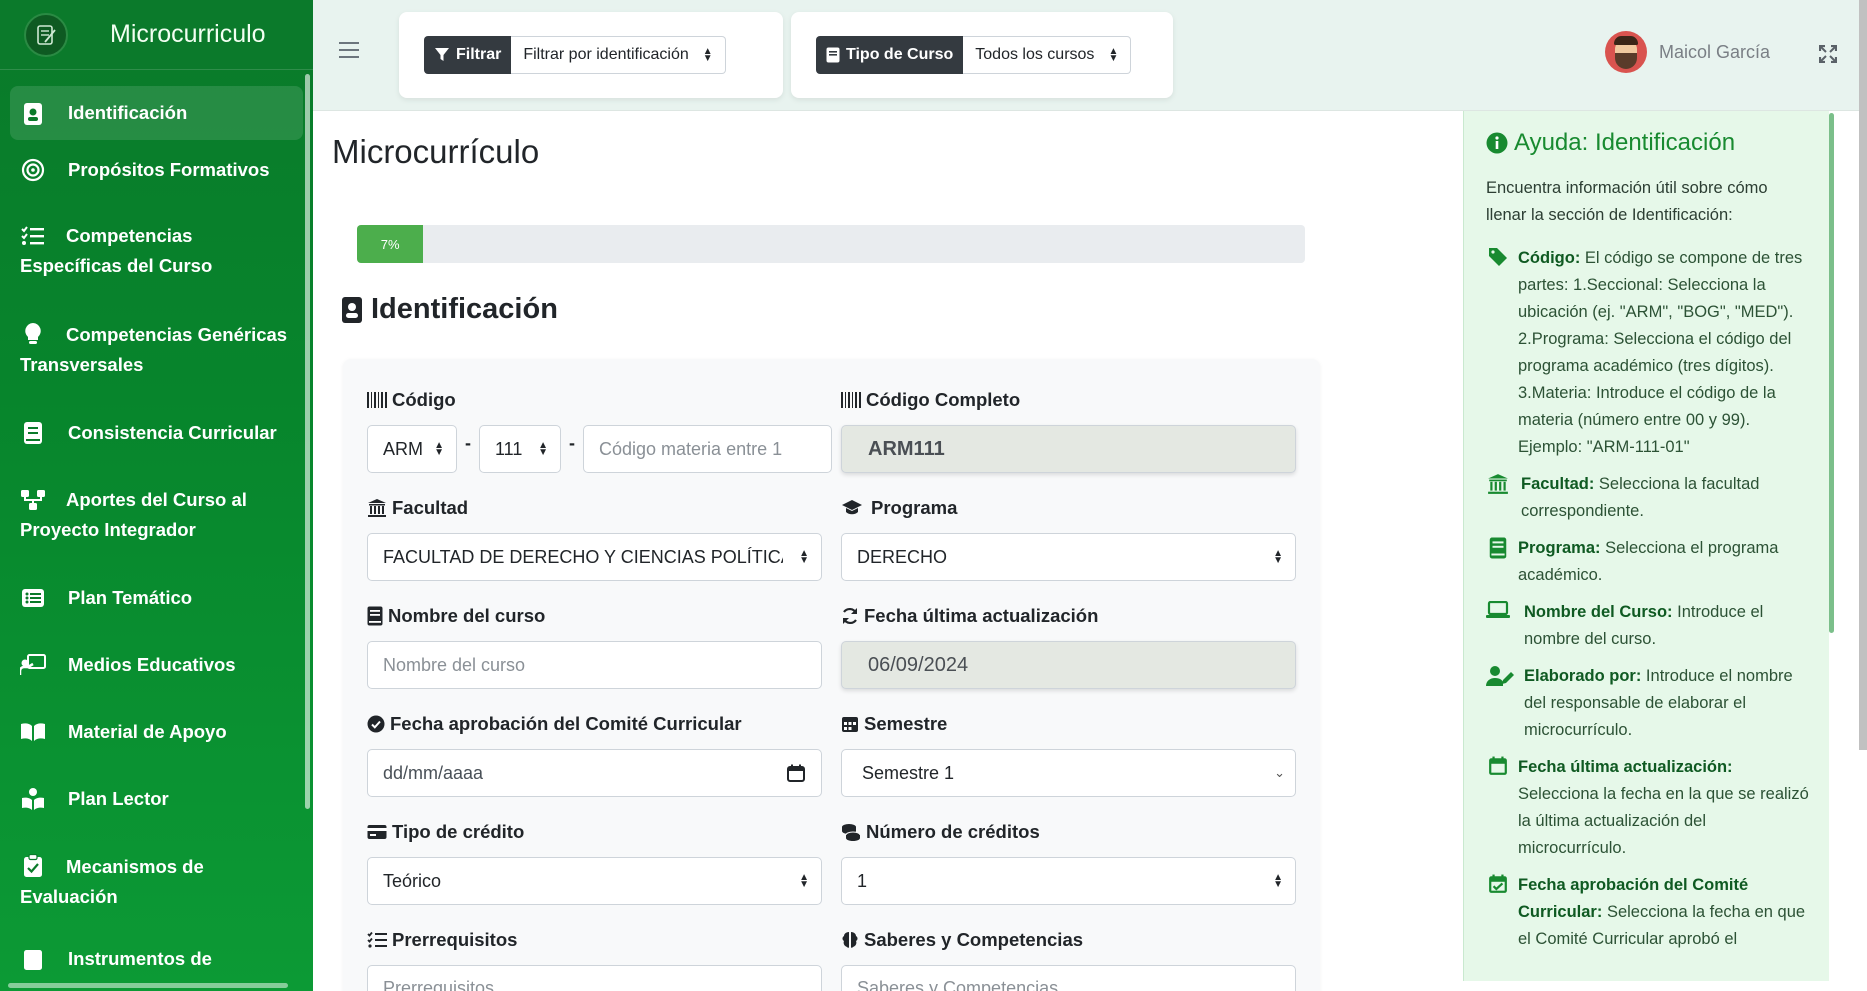  What do you see at coordinates (1068, 881) in the screenshot?
I see `numero-creditos-select: 1 ▲ ▼` at bounding box center [1068, 881].